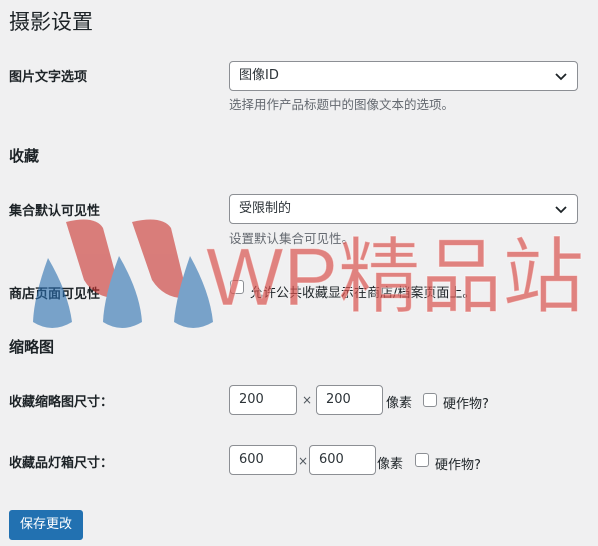 This screenshot has height=546, width=598. What do you see at coordinates (61, 402) in the screenshot?
I see `thumbnail-size-label: 收藏缩略图尺寸：` at bounding box center [61, 402].